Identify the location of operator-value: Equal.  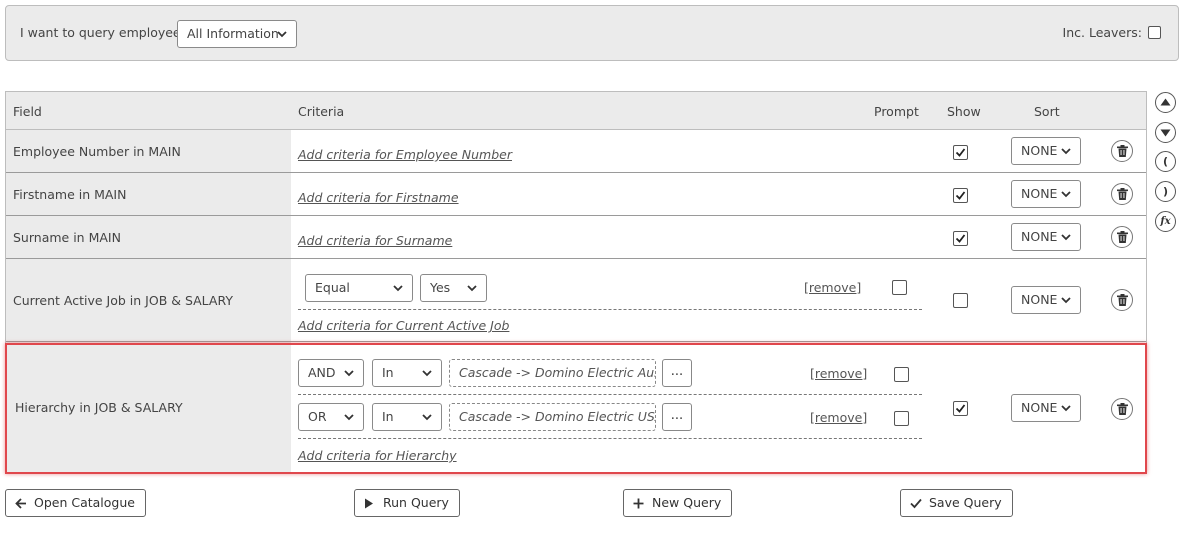
(332, 287).